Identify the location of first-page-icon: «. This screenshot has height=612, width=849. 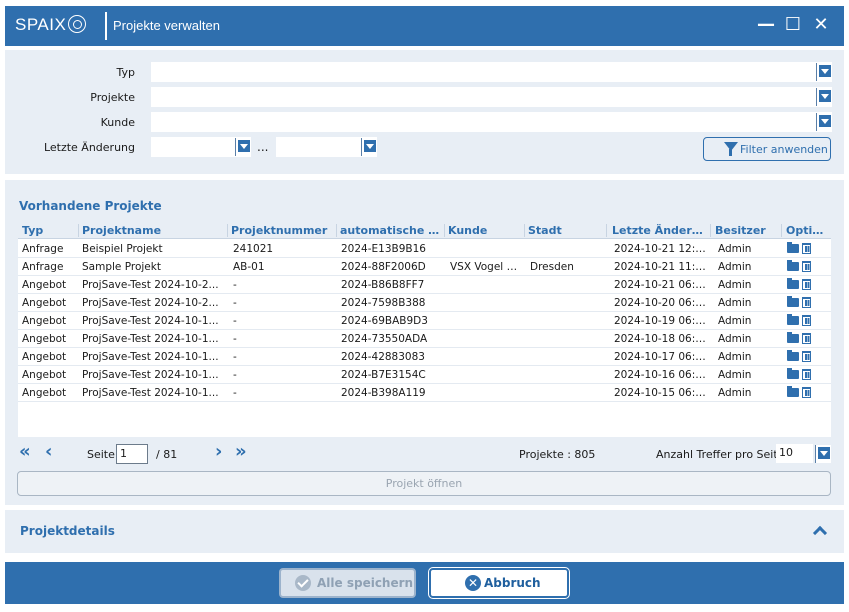
(25, 452).